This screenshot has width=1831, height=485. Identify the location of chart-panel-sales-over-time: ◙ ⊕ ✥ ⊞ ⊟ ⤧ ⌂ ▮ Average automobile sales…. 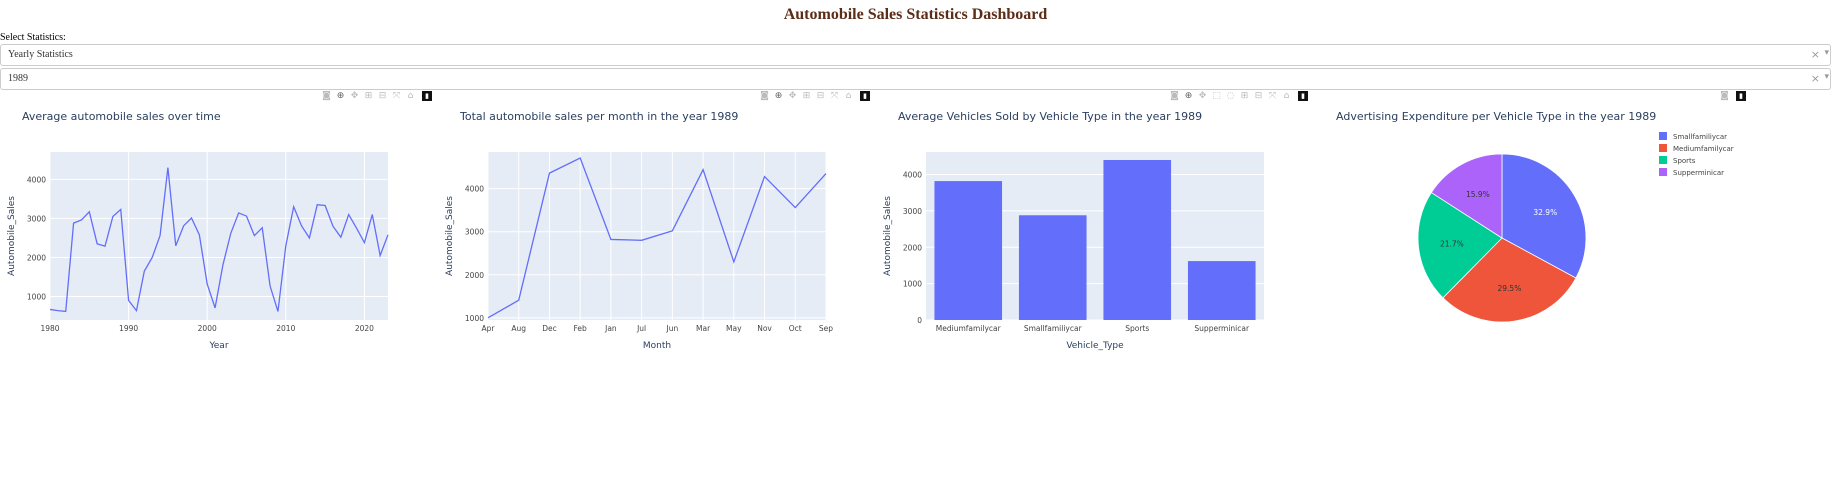
(220, 230).